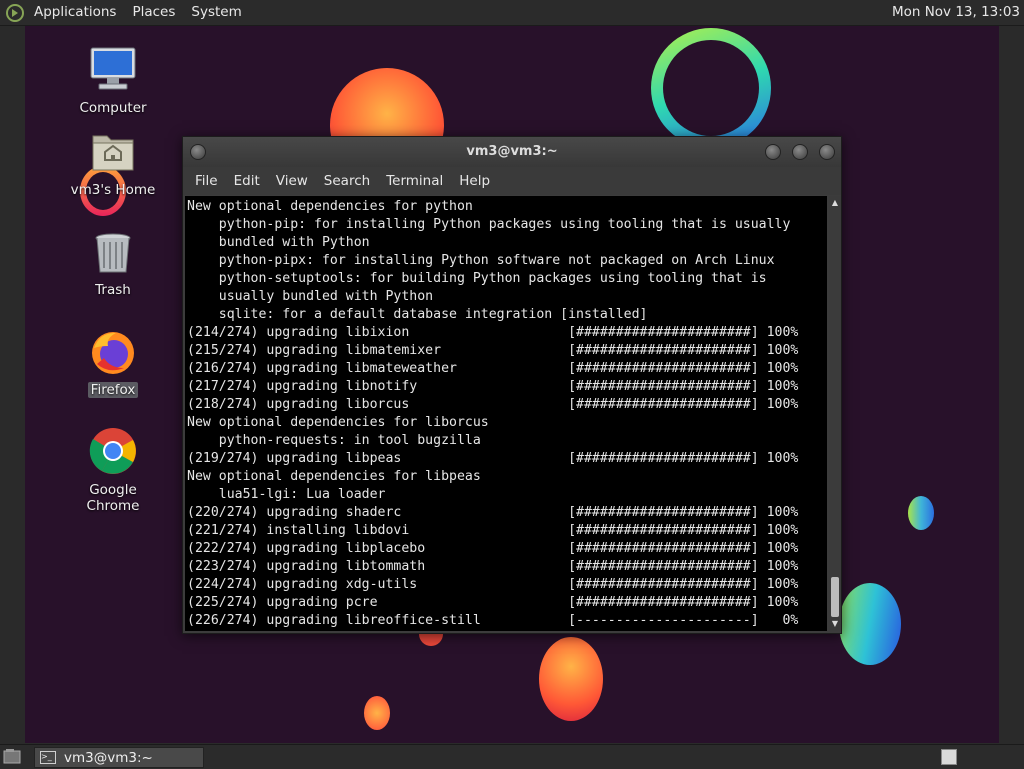  Describe the element at coordinates (870, 624) in the screenshot. I see `wallpaper-green-oval` at that location.